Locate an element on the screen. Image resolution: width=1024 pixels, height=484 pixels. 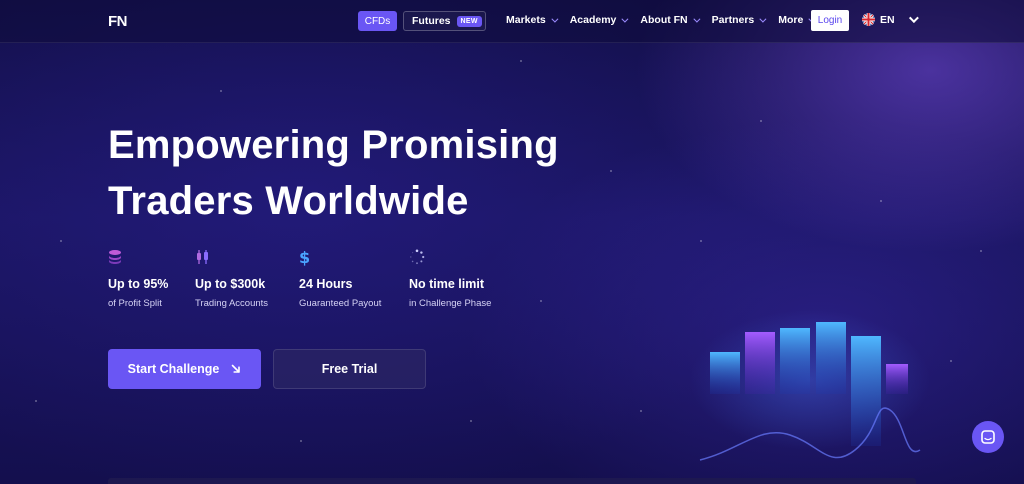
feature-value: 24 Hours is located at coordinates (326, 284).